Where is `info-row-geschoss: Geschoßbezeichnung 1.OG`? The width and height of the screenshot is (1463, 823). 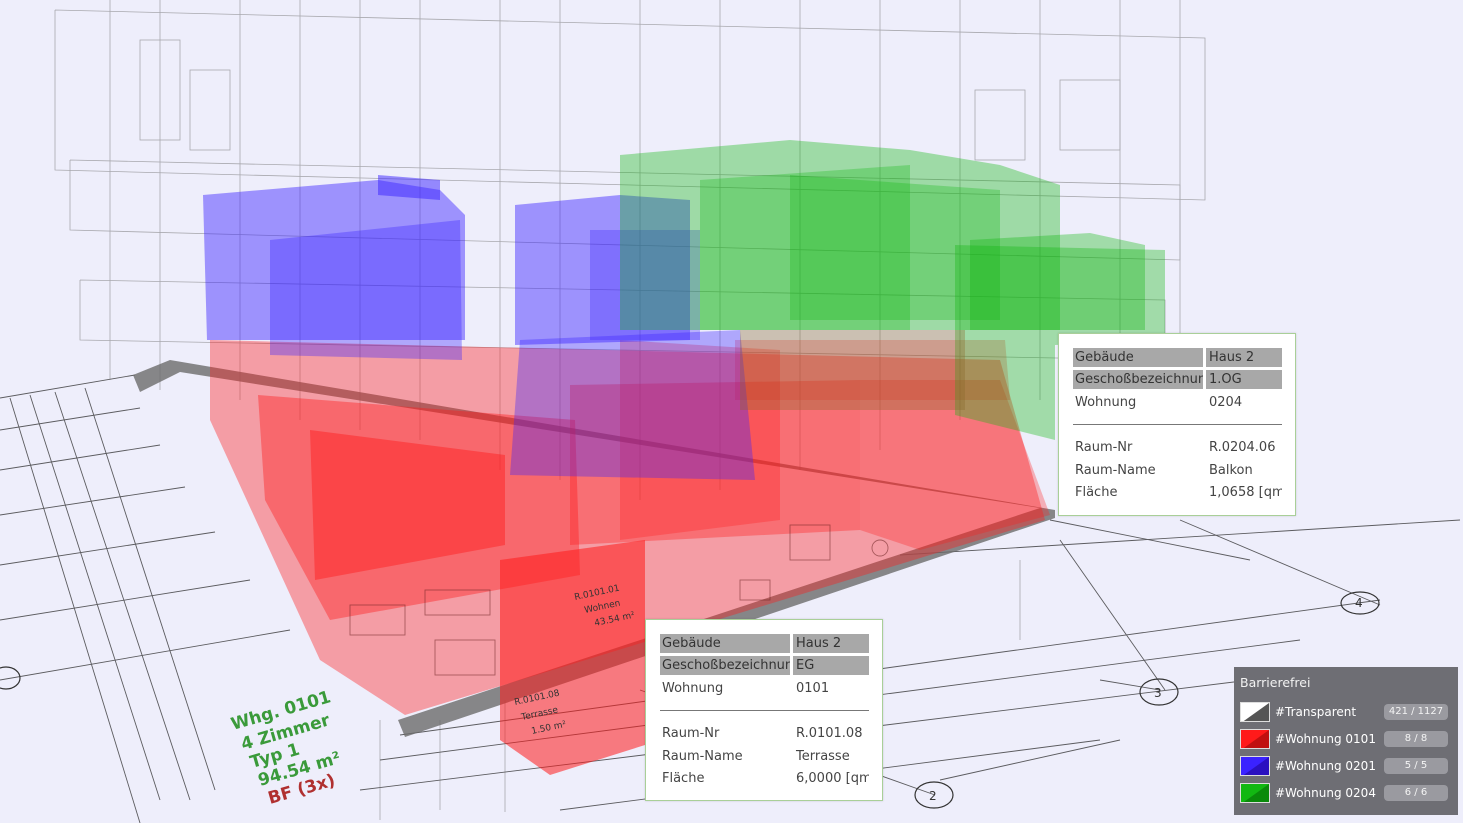
info-row-geschoss: Geschoßbezeichnung 1.OG is located at coordinates (1177, 380).